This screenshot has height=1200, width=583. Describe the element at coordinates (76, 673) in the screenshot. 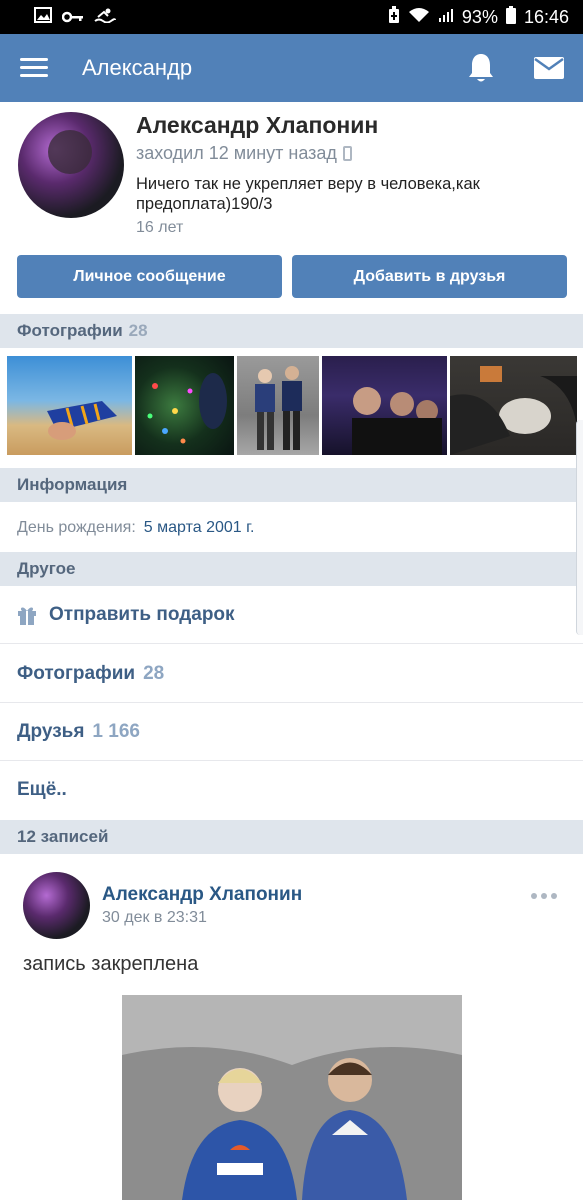

I see `photos-row-label: Фотографии` at that location.